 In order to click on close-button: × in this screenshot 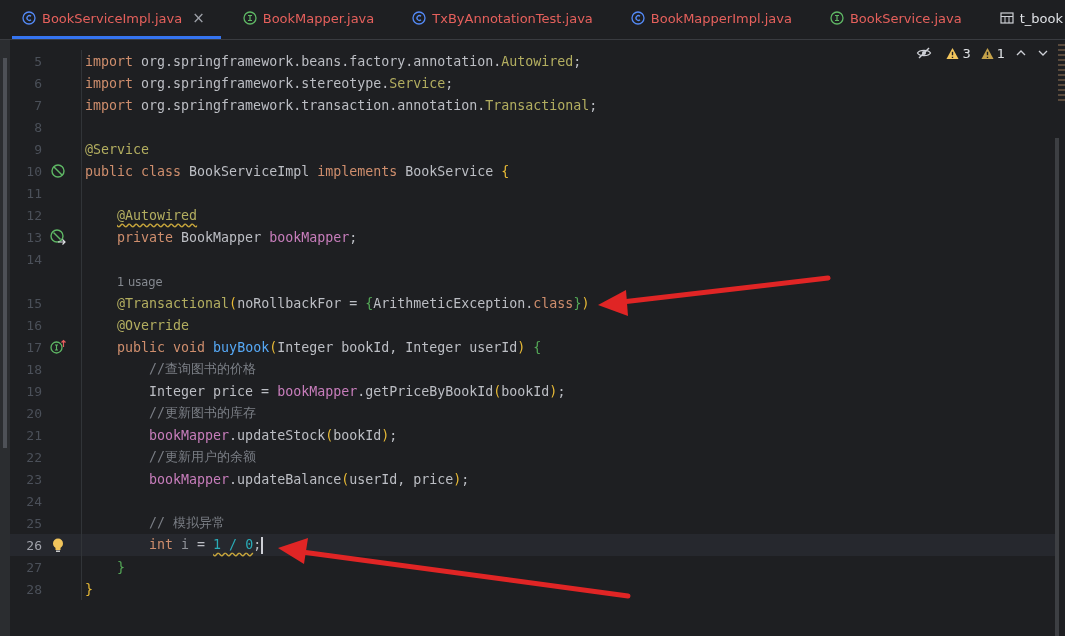, I will do `click(198, 18)`.